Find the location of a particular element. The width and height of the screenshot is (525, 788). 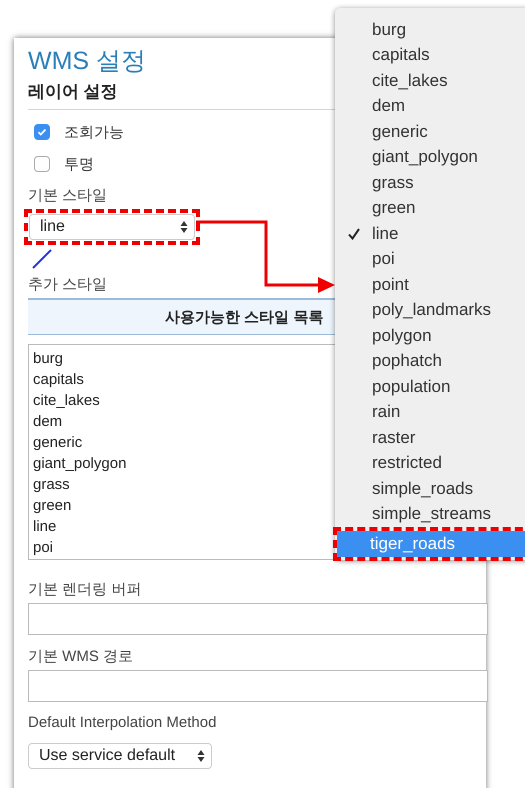

interpolation-select: Use service default is located at coordinates (120, 756).